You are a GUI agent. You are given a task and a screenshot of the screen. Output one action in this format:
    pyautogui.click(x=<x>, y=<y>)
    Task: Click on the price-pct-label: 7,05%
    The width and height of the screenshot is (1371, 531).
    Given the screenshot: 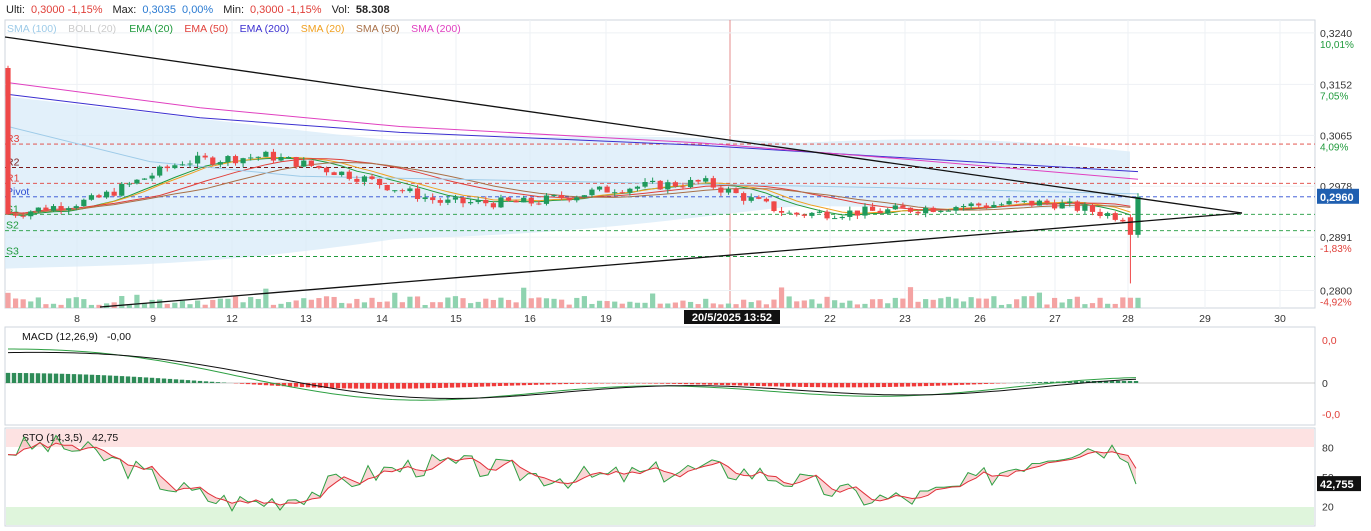 What is the action you would take?
    pyautogui.click(x=1334, y=96)
    